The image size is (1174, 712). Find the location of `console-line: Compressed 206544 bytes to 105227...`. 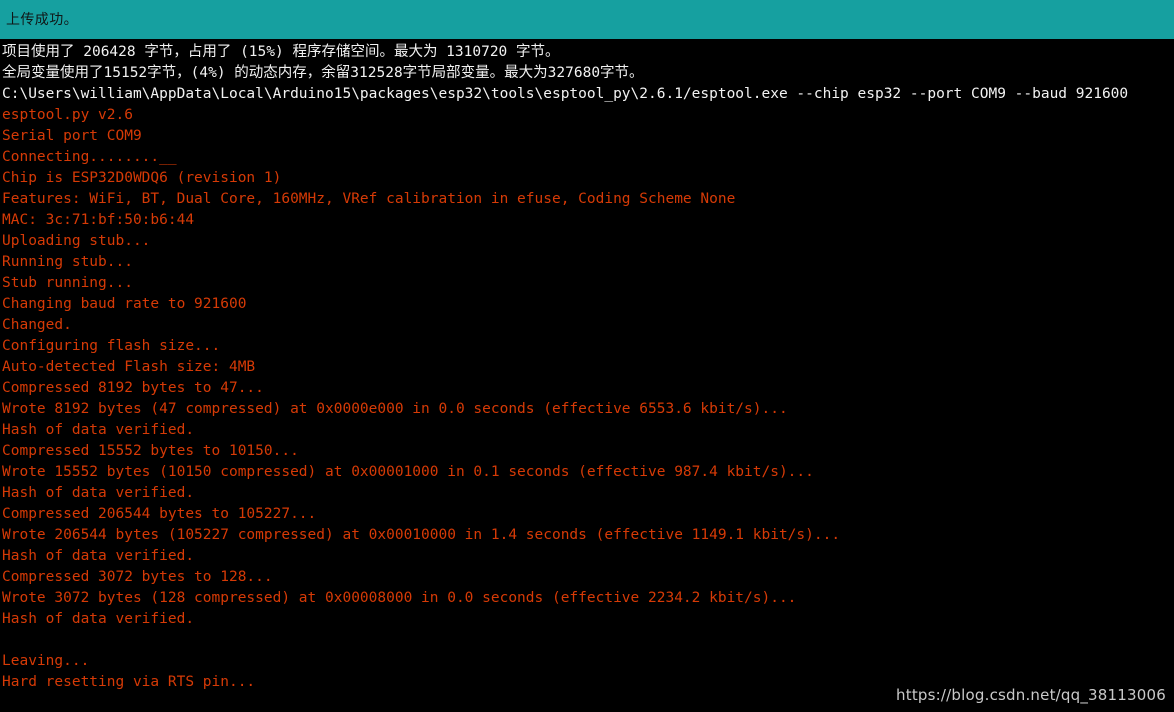

console-line: Compressed 206544 bytes to 105227... is located at coordinates (159, 514).